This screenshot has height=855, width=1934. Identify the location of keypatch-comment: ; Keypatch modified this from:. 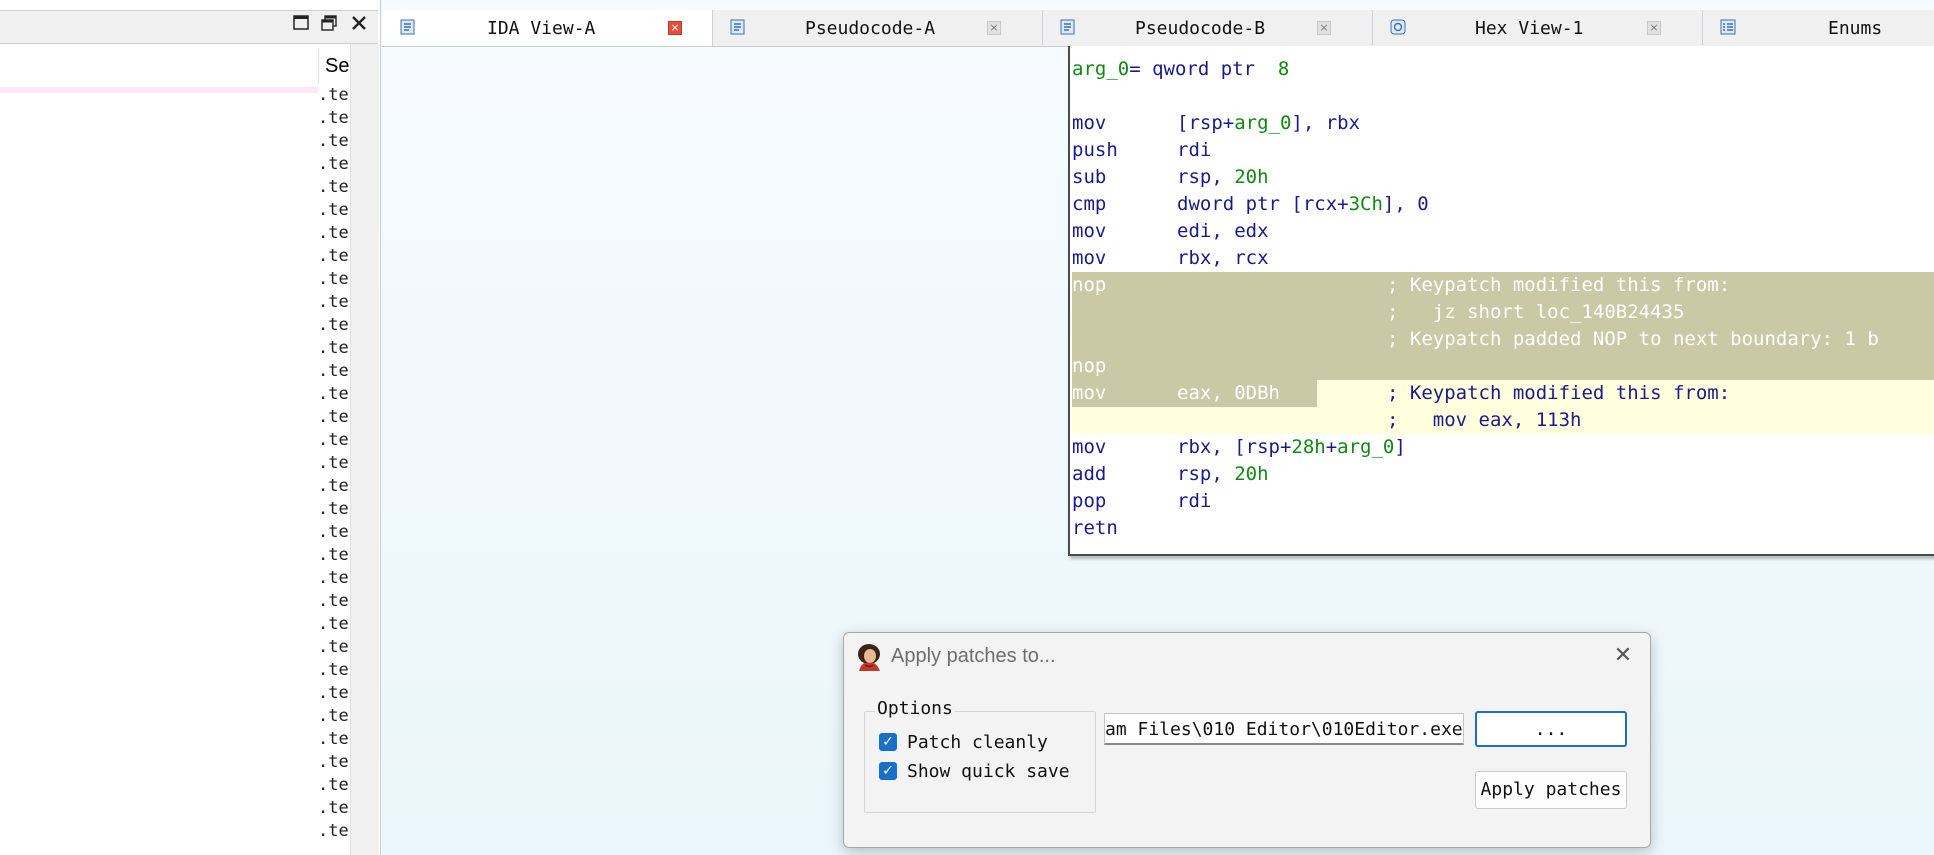
(1559, 393).